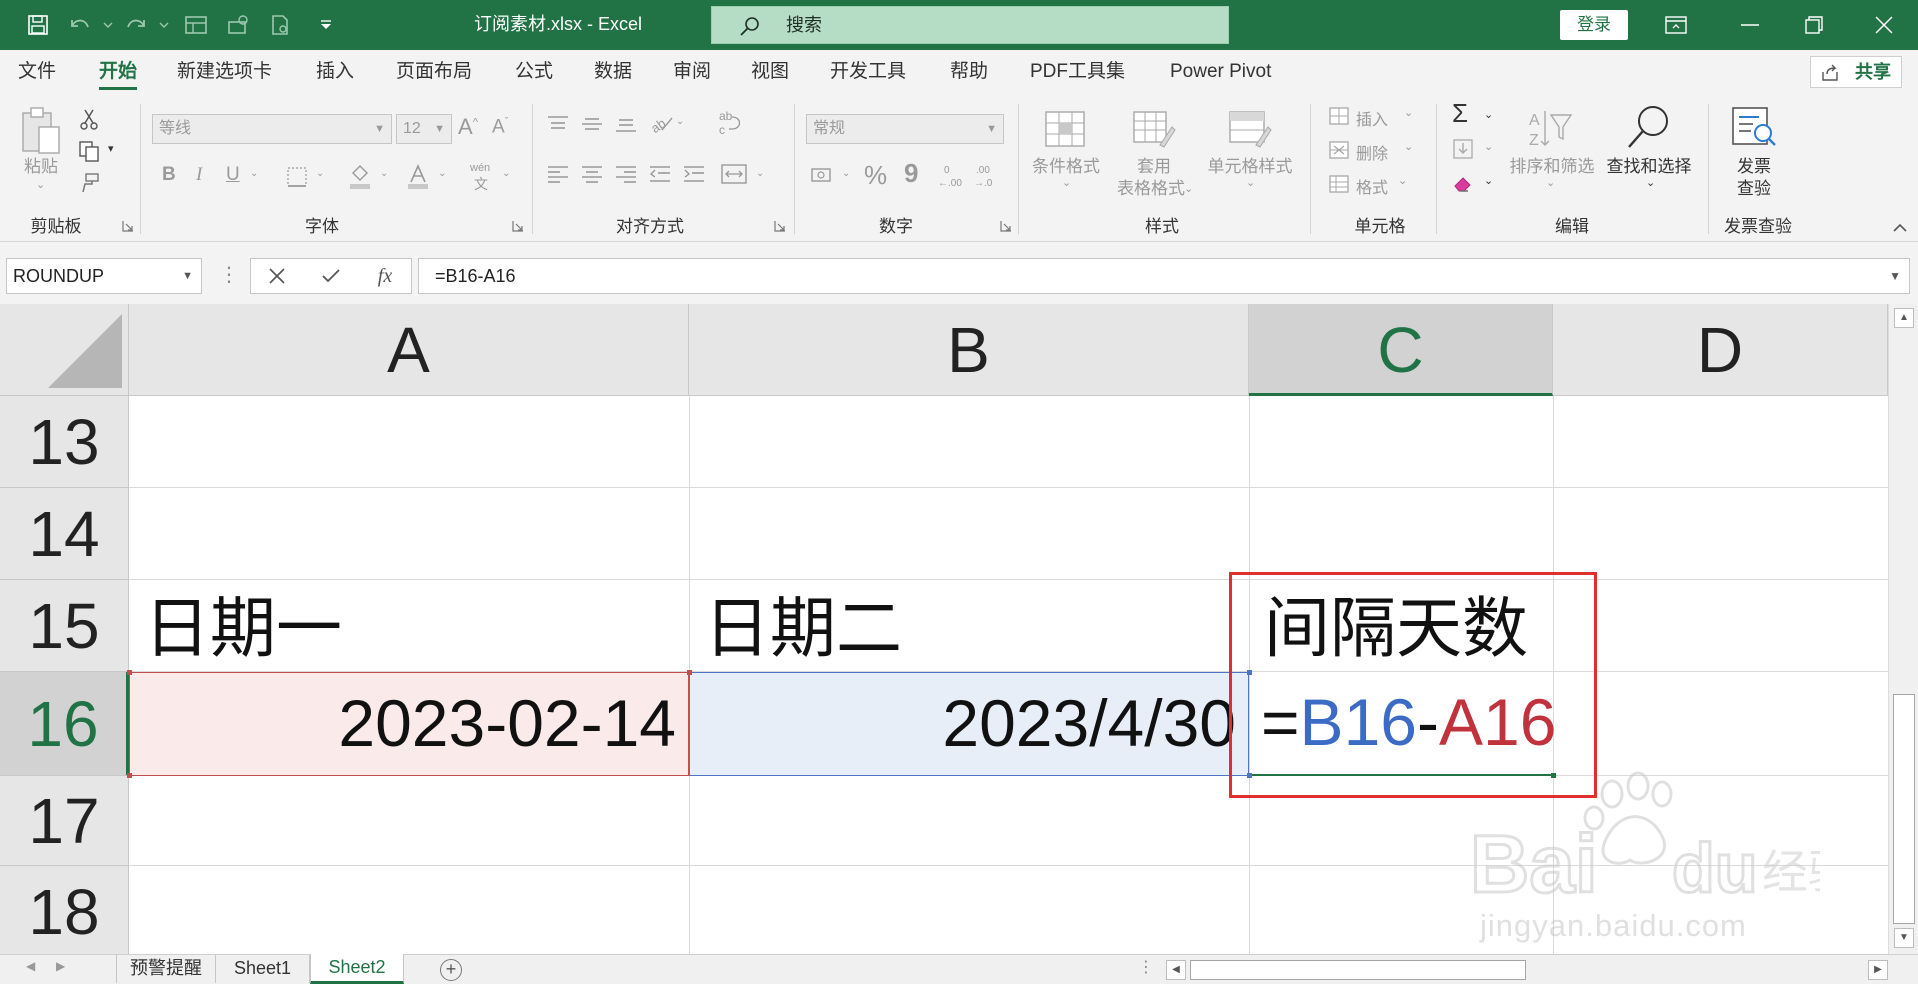  What do you see at coordinates (409, 724) in the screenshot?
I see `cell-A16: 2023-02-14` at bounding box center [409, 724].